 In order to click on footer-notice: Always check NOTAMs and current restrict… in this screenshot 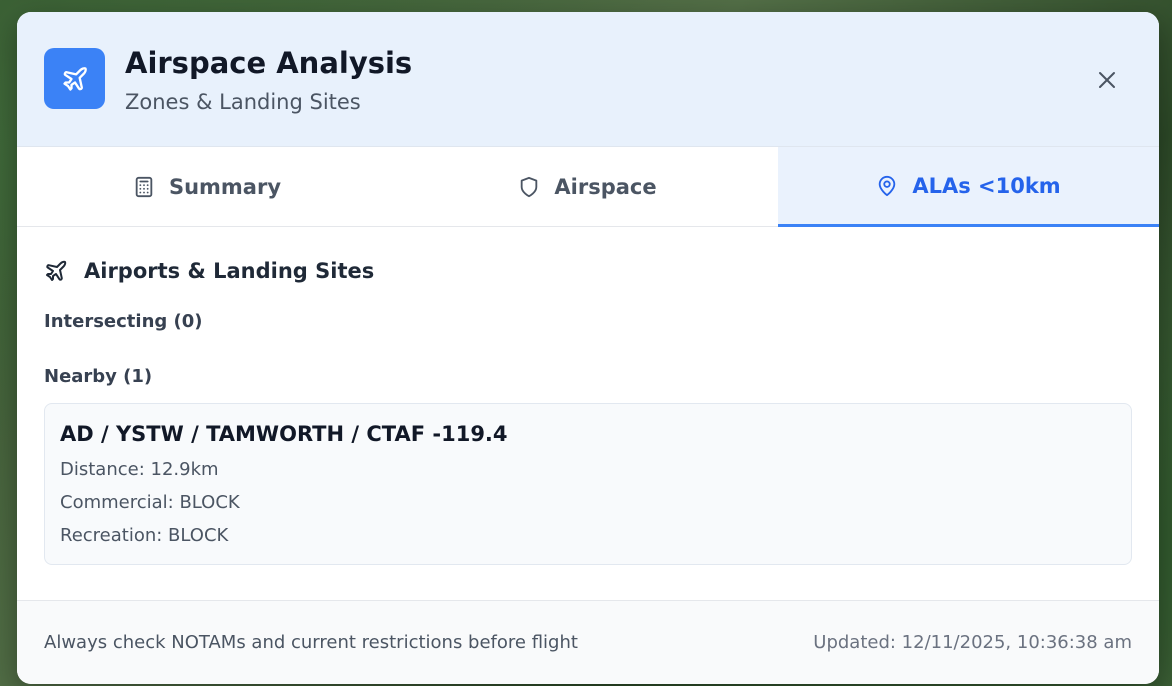, I will do `click(311, 642)`.